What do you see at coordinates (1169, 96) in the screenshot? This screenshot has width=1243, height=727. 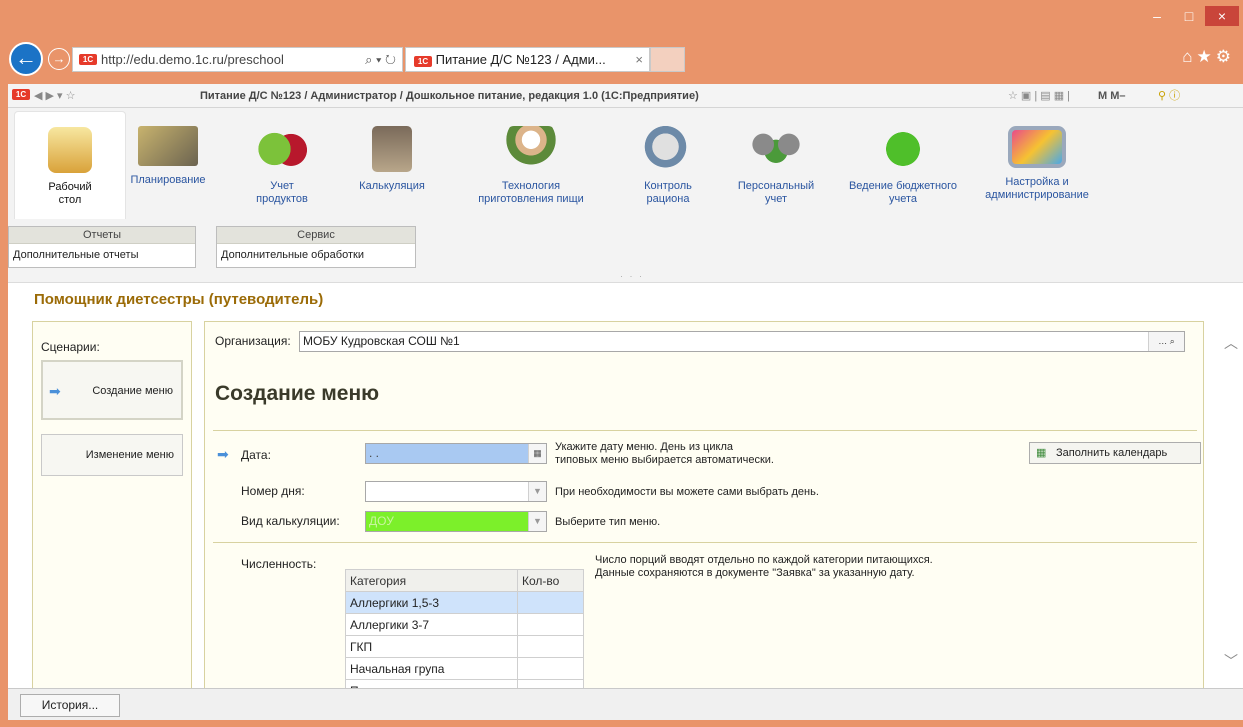 I see `info-icon: ⚲ ⓘ` at bounding box center [1169, 96].